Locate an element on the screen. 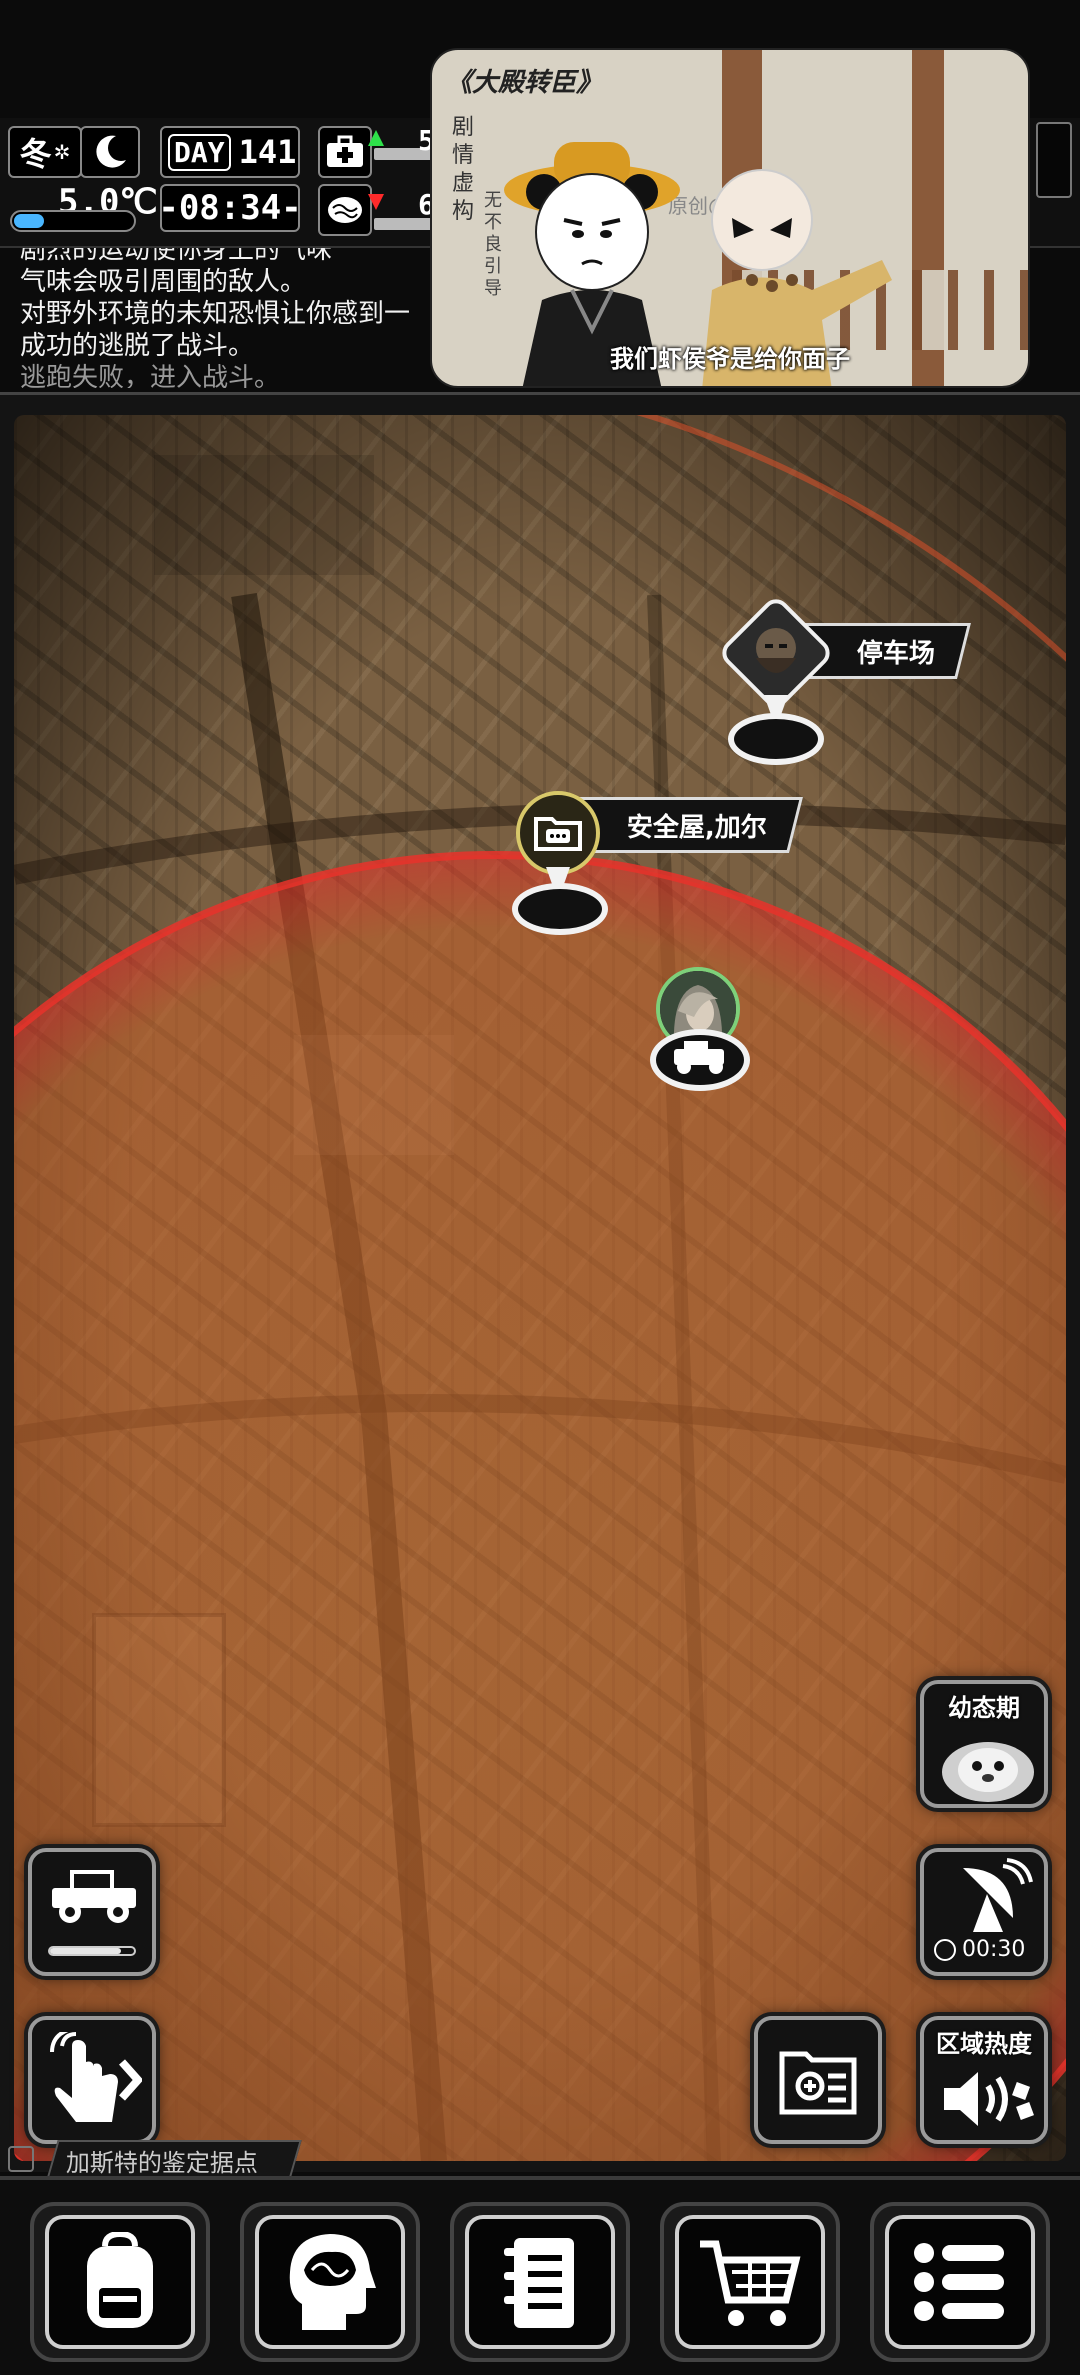 The height and width of the screenshot is (2375, 1080). season-indicator: 冬 ✲ is located at coordinates (45, 152).